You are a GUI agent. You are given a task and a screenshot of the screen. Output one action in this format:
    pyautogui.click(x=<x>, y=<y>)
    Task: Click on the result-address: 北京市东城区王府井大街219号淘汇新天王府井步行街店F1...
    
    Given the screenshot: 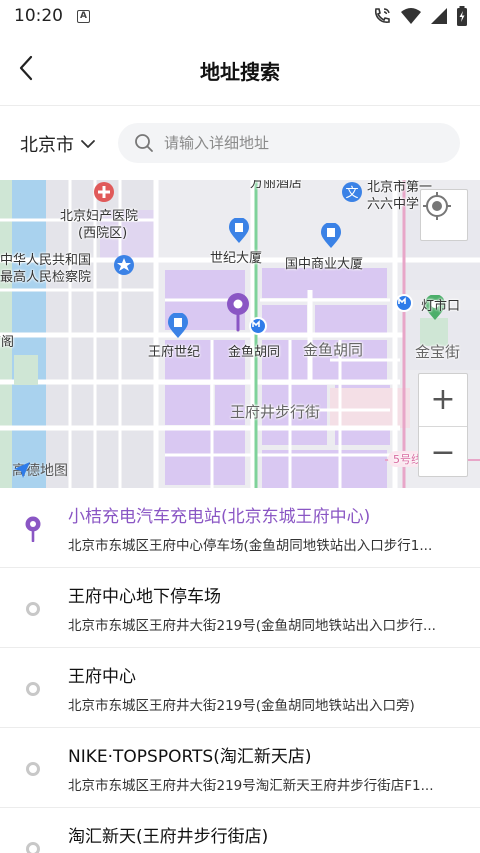 What is the action you would take?
    pyautogui.click(x=251, y=786)
    